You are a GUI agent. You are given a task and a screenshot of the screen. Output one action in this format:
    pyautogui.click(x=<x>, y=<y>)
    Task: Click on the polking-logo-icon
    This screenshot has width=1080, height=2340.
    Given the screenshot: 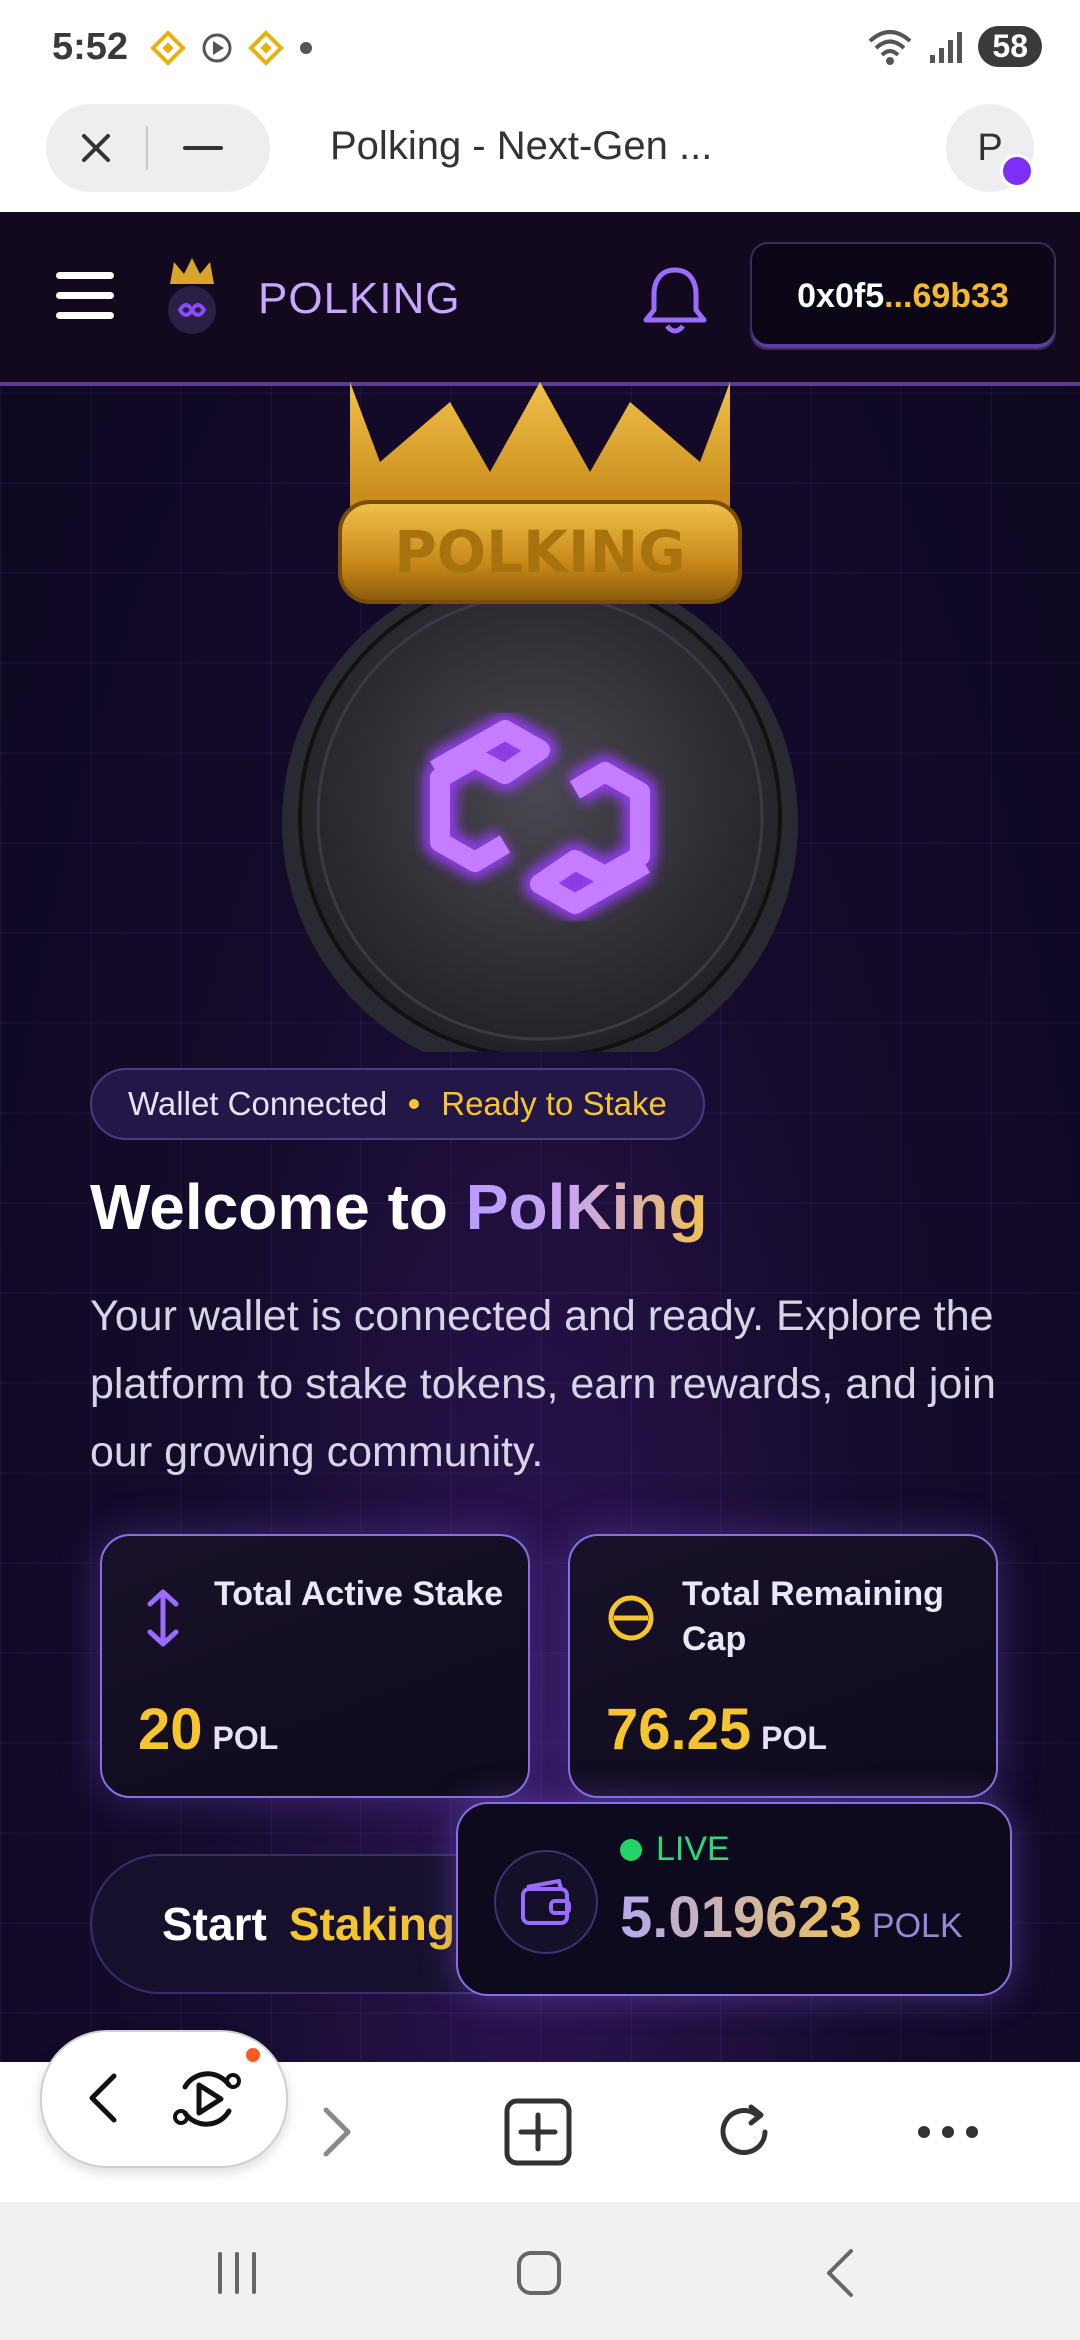 What is the action you would take?
    pyautogui.click(x=192, y=296)
    